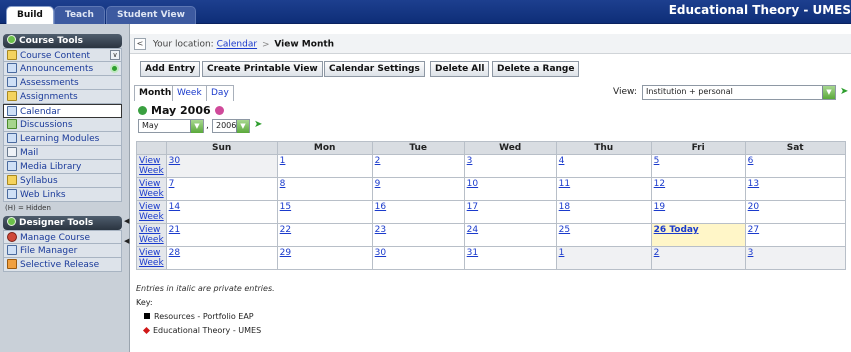 The image size is (851, 352). Describe the element at coordinates (418, 189) in the screenshot. I see `calendar-day: 9` at that location.